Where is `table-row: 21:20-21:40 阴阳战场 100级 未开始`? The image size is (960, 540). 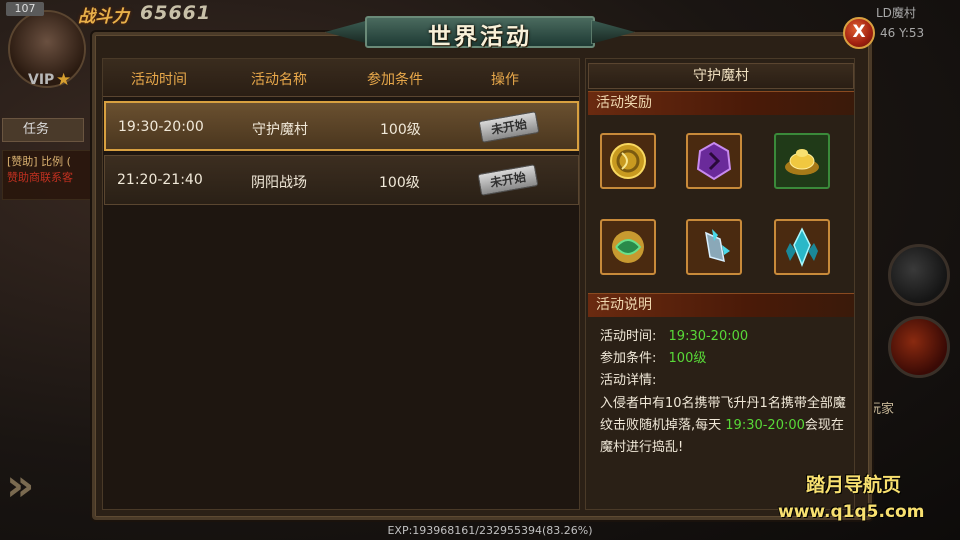
table-row: 21:20-21:40 阴阳战场 100级 未开始 is located at coordinates (341, 180).